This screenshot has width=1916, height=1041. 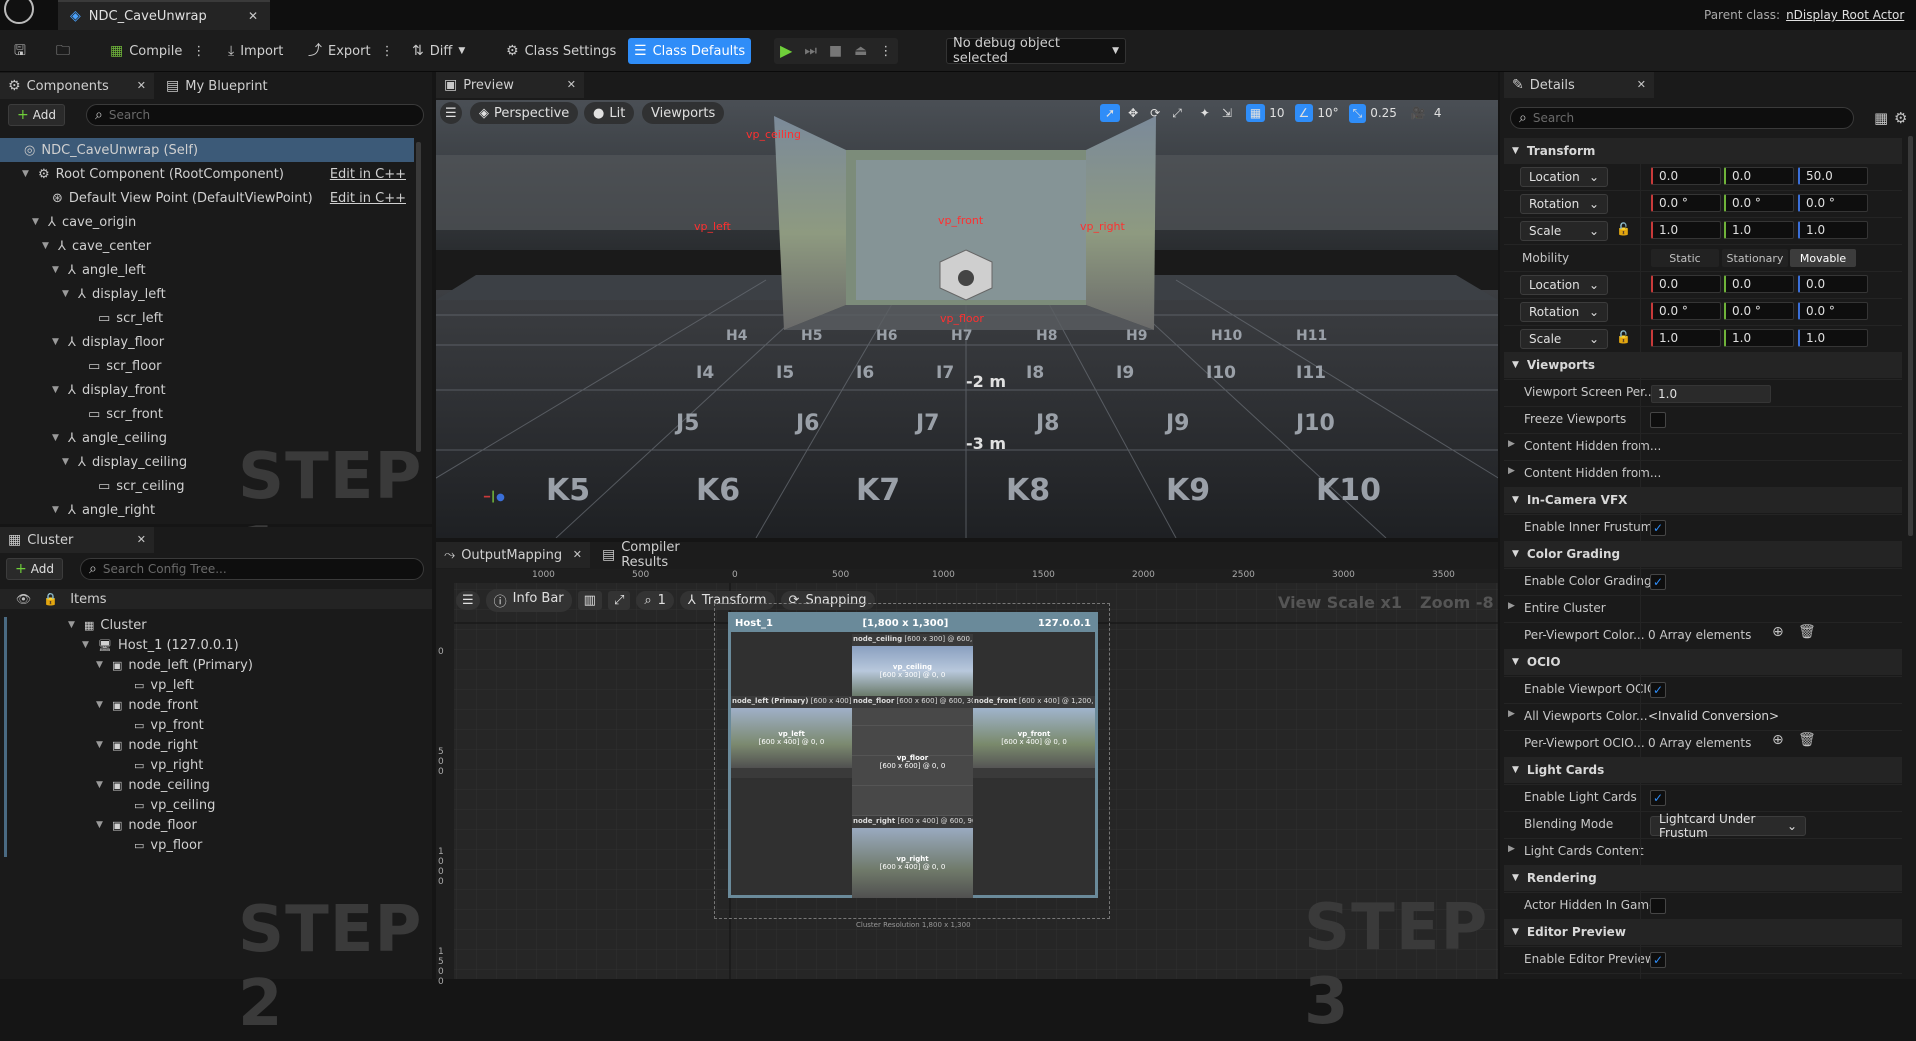 I want to click on diff-button: ⇅ Diff ▼, so click(x=438, y=51).